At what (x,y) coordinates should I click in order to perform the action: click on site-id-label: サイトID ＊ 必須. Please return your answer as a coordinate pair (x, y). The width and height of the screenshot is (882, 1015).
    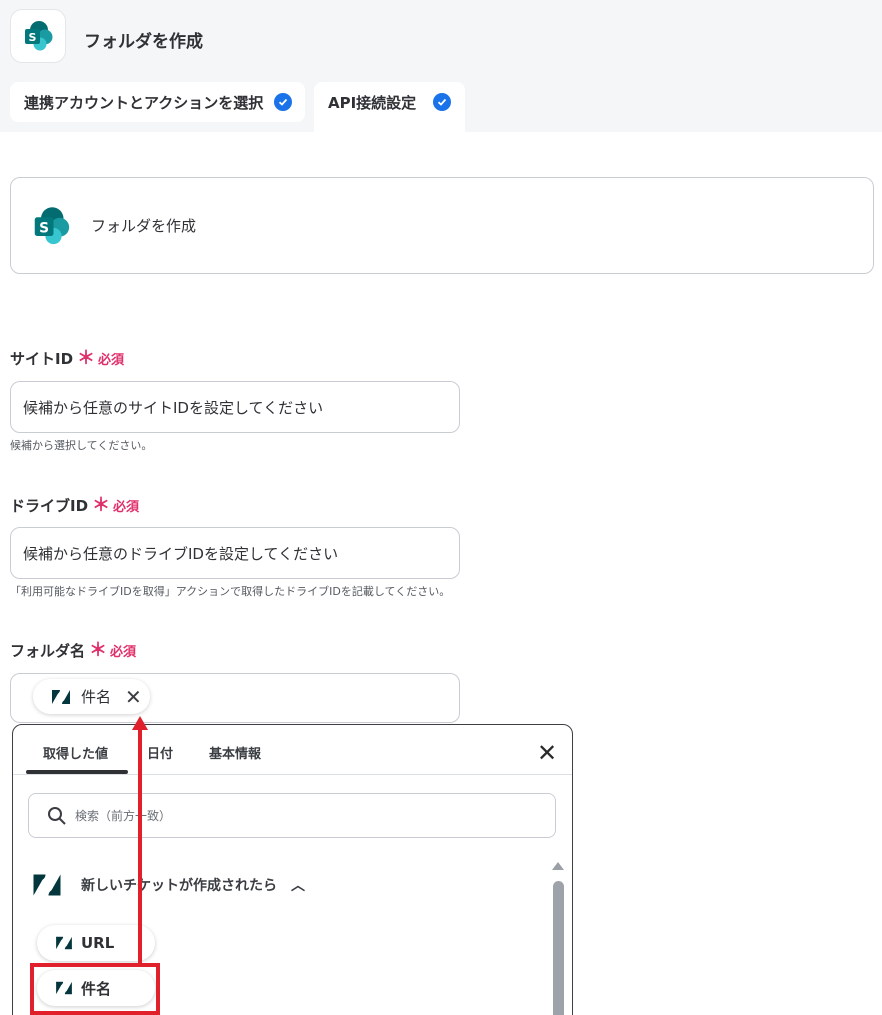
    Looking at the image, I should click on (67, 358).